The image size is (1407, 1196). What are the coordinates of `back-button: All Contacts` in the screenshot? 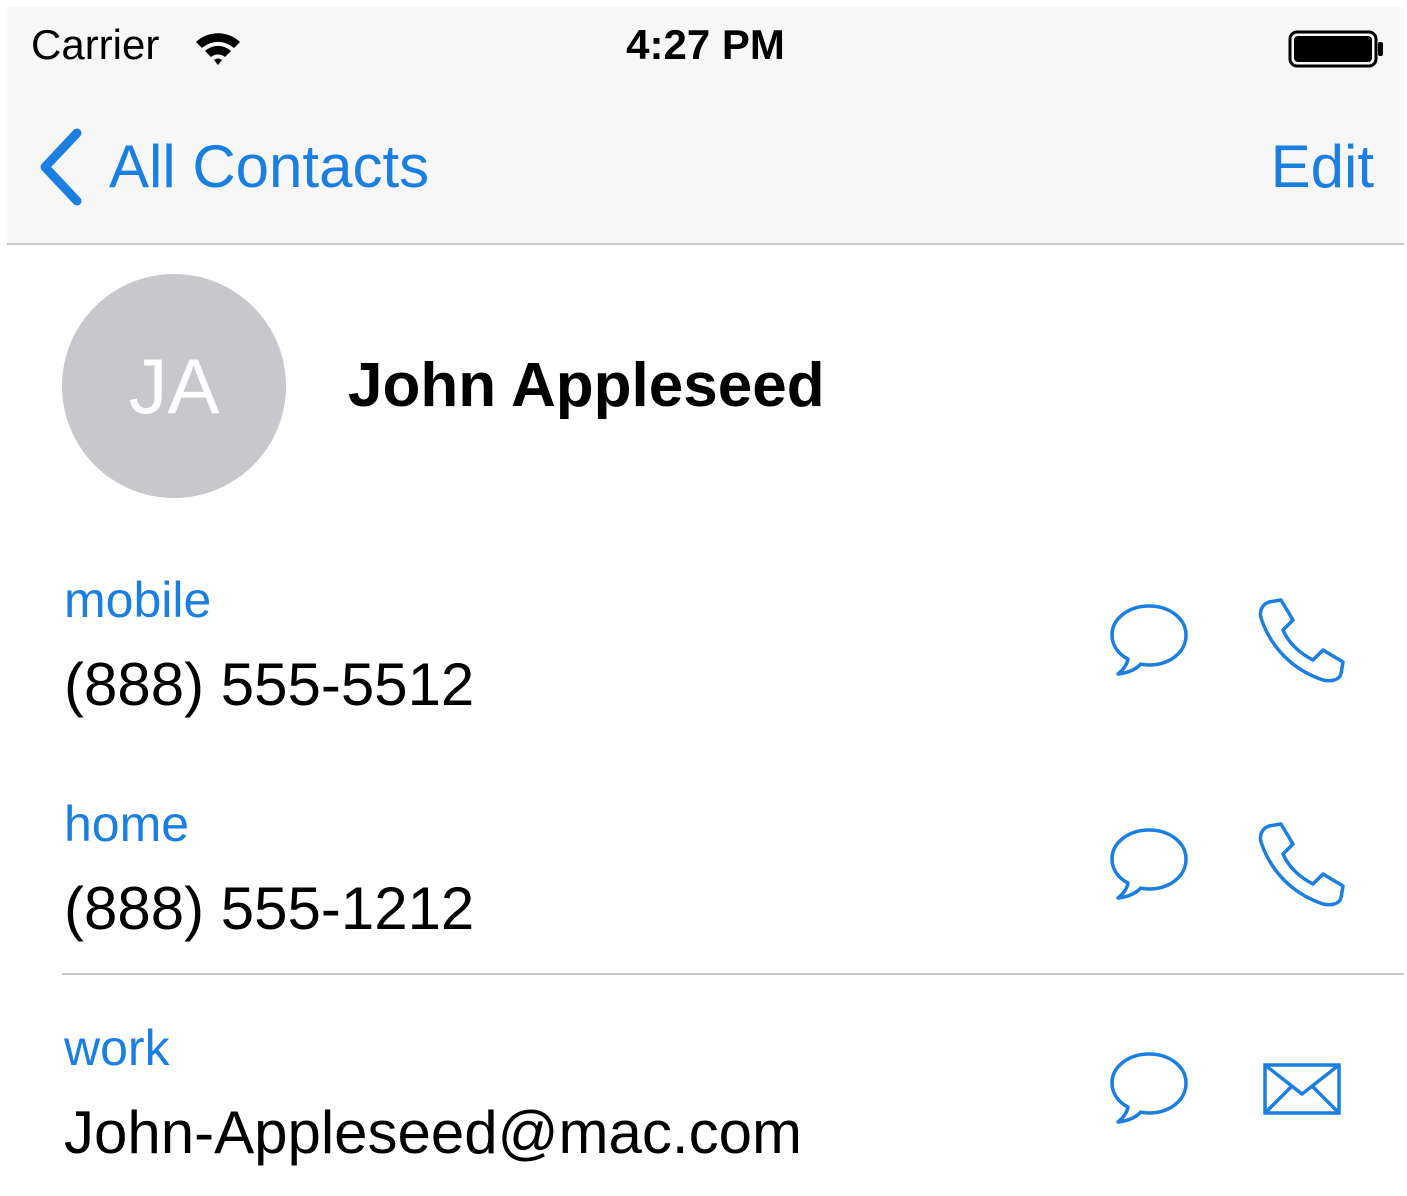 It's located at (232, 167).